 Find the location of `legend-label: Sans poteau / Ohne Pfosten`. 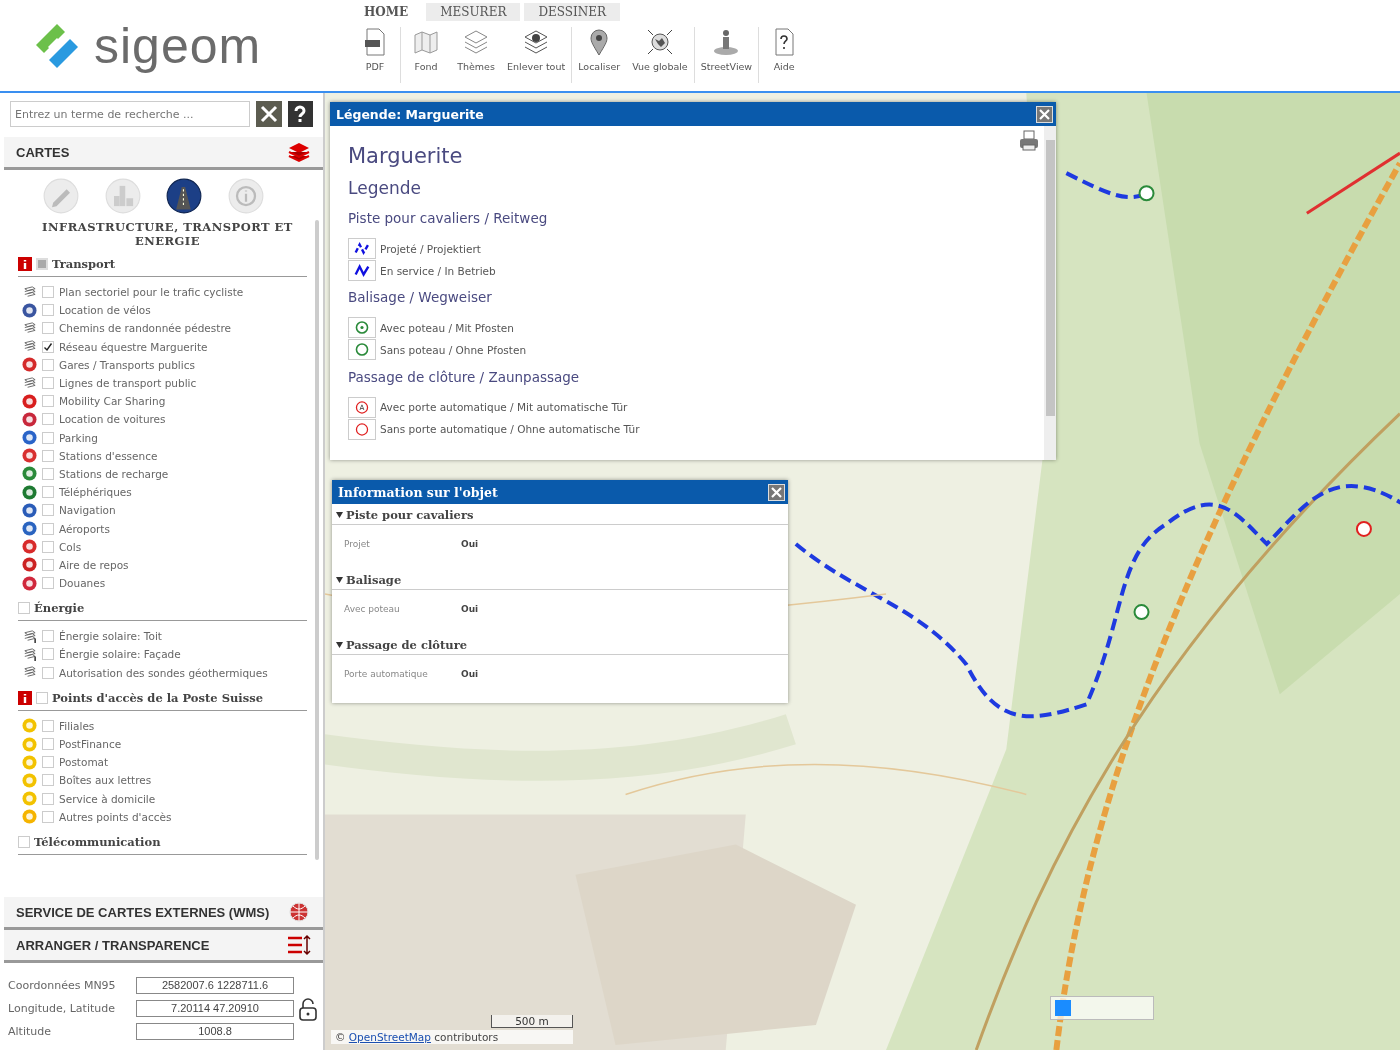

legend-label: Sans poteau / Ohne Pfosten is located at coordinates (453, 349).